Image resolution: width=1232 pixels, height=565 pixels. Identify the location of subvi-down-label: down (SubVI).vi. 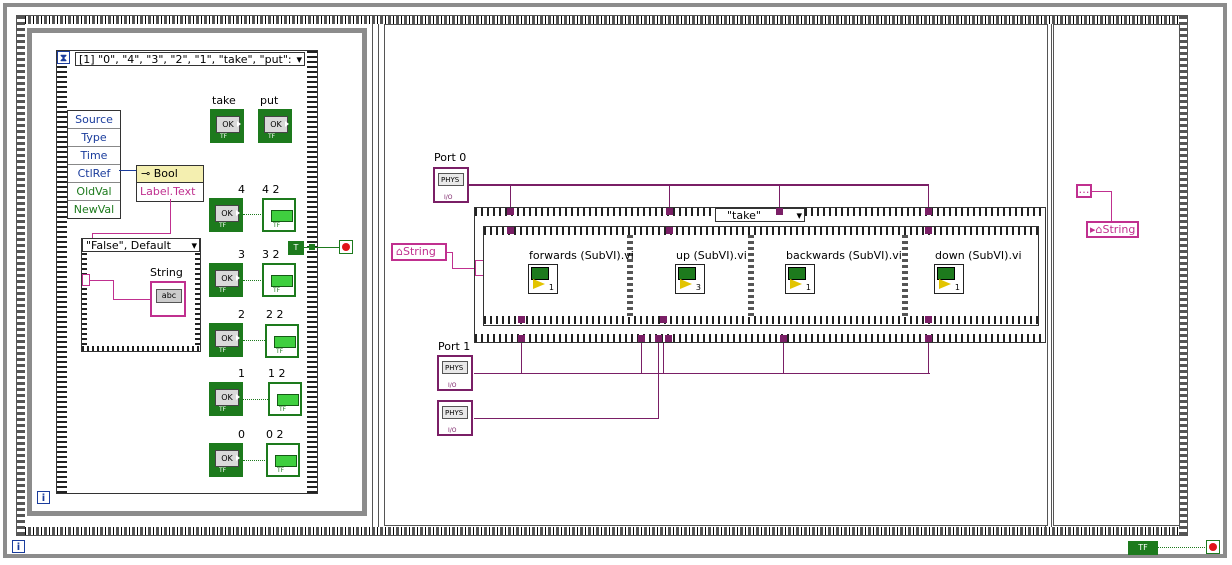
(978, 255).